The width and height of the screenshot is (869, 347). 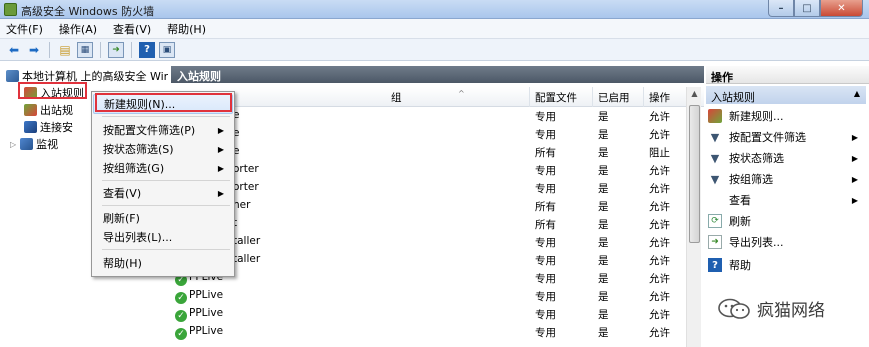 What do you see at coordinates (787, 221) in the screenshot?
I see `action-refresh: ⟳ 刷新` at bounding box center [787, 221].